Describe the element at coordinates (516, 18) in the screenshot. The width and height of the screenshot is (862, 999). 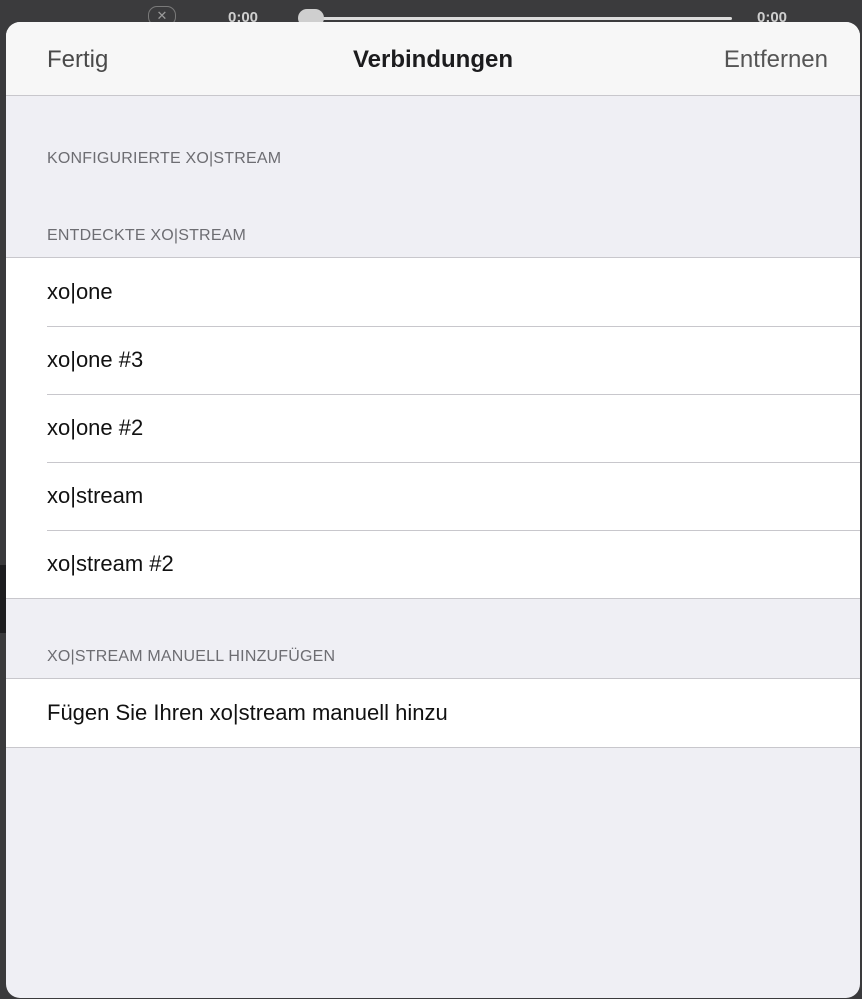
I see `progress-track` at that location.